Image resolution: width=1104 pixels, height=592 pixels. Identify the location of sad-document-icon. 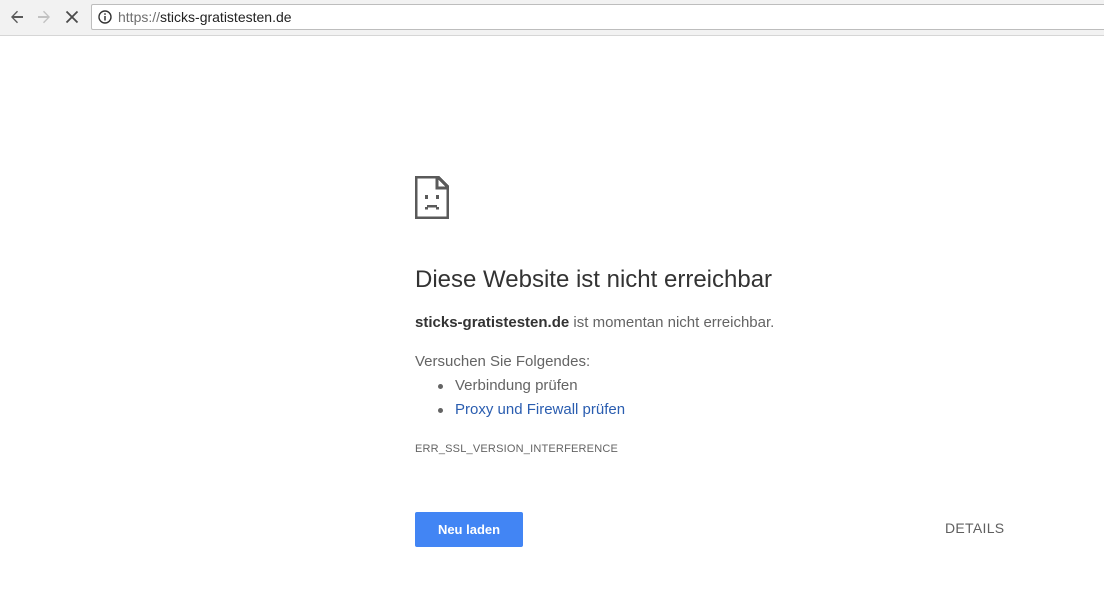
(432, 197).